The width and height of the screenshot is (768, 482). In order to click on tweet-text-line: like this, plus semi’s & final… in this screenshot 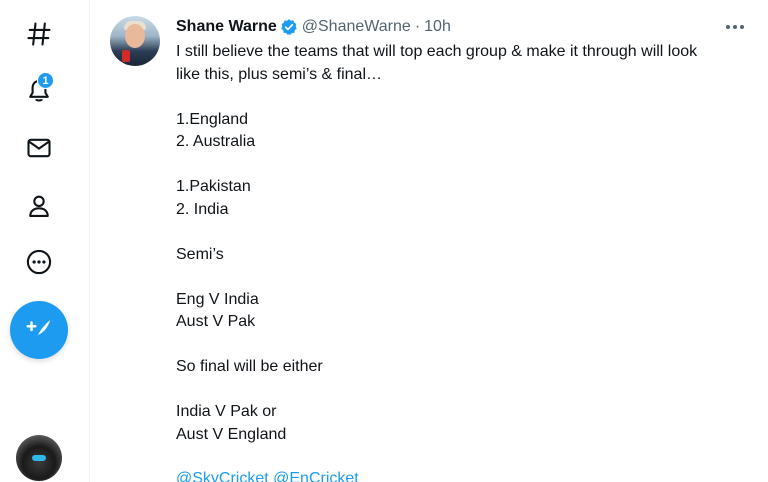, I will do `click(279, 74)`.